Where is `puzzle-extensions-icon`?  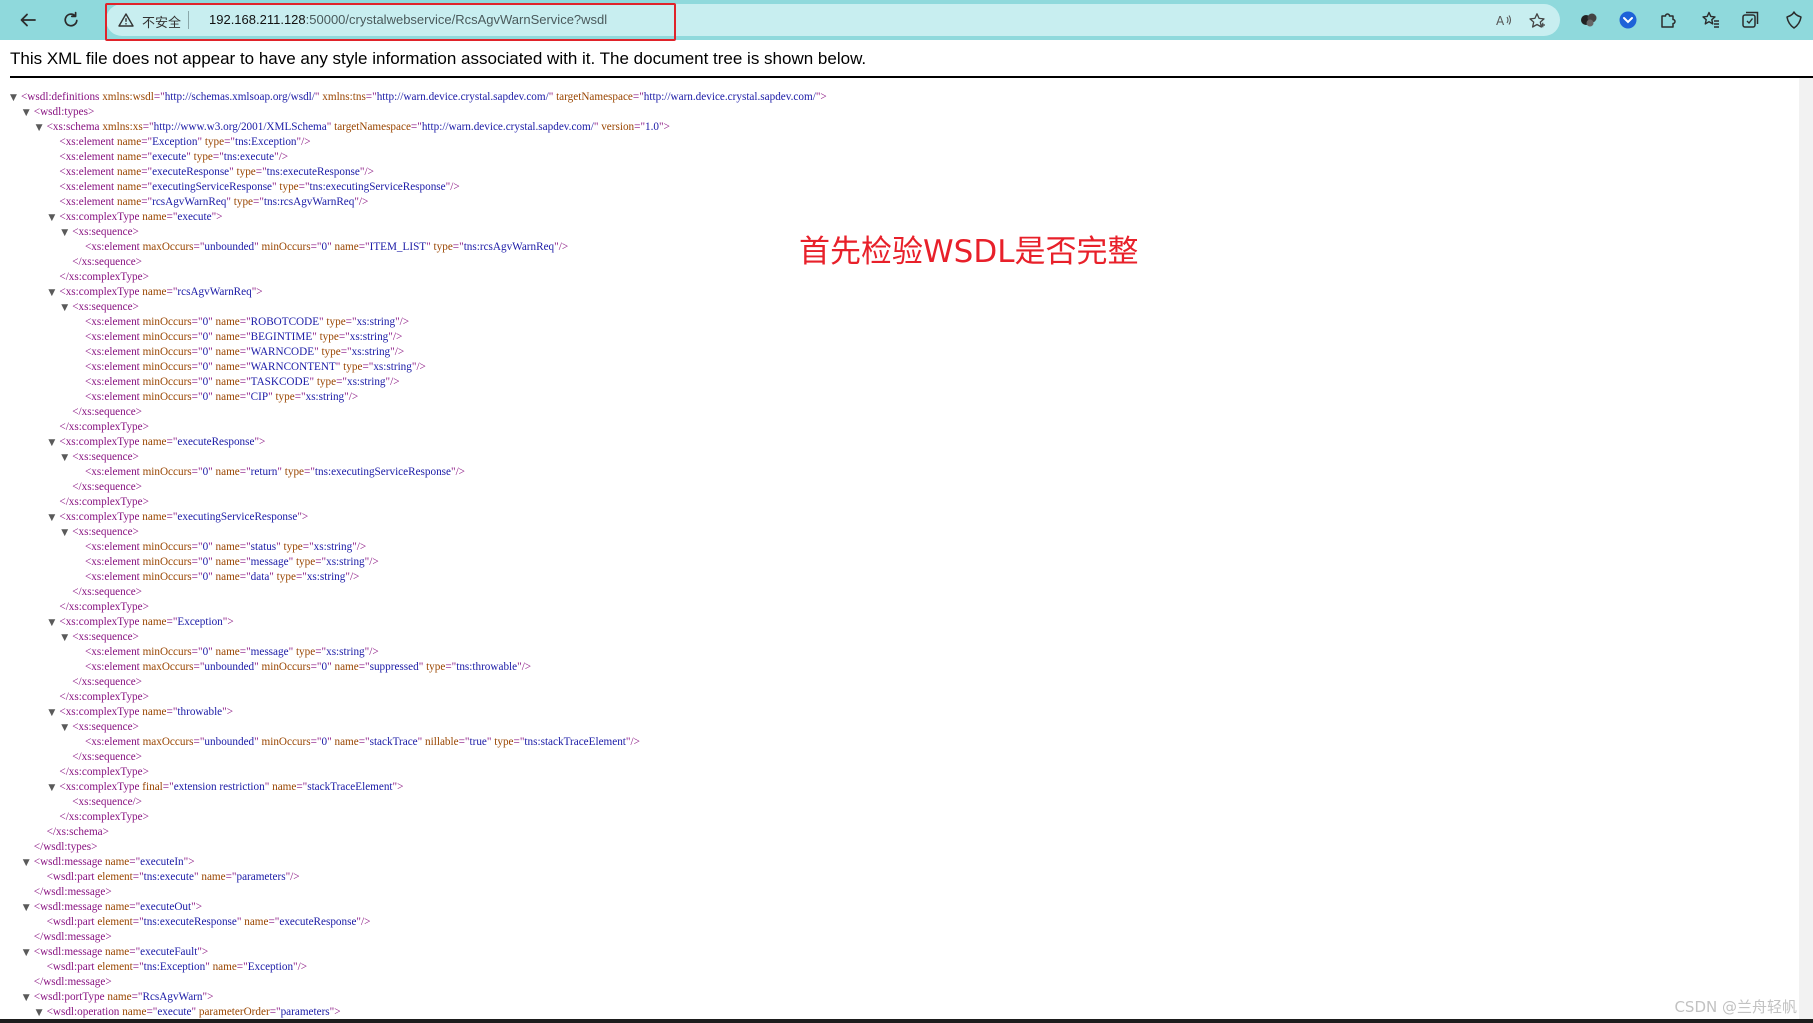
puzzle-extensions-icon is located at coordinates (1668, 20).